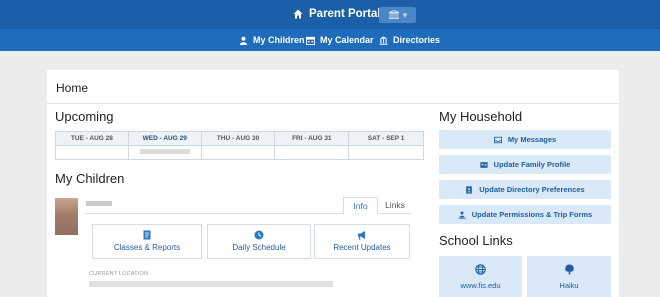 This screenshot has width=660, height=297. Describe the element at coordinates (90, 178) in the screenshot. I see `my-children-heading: My Children` at that location.